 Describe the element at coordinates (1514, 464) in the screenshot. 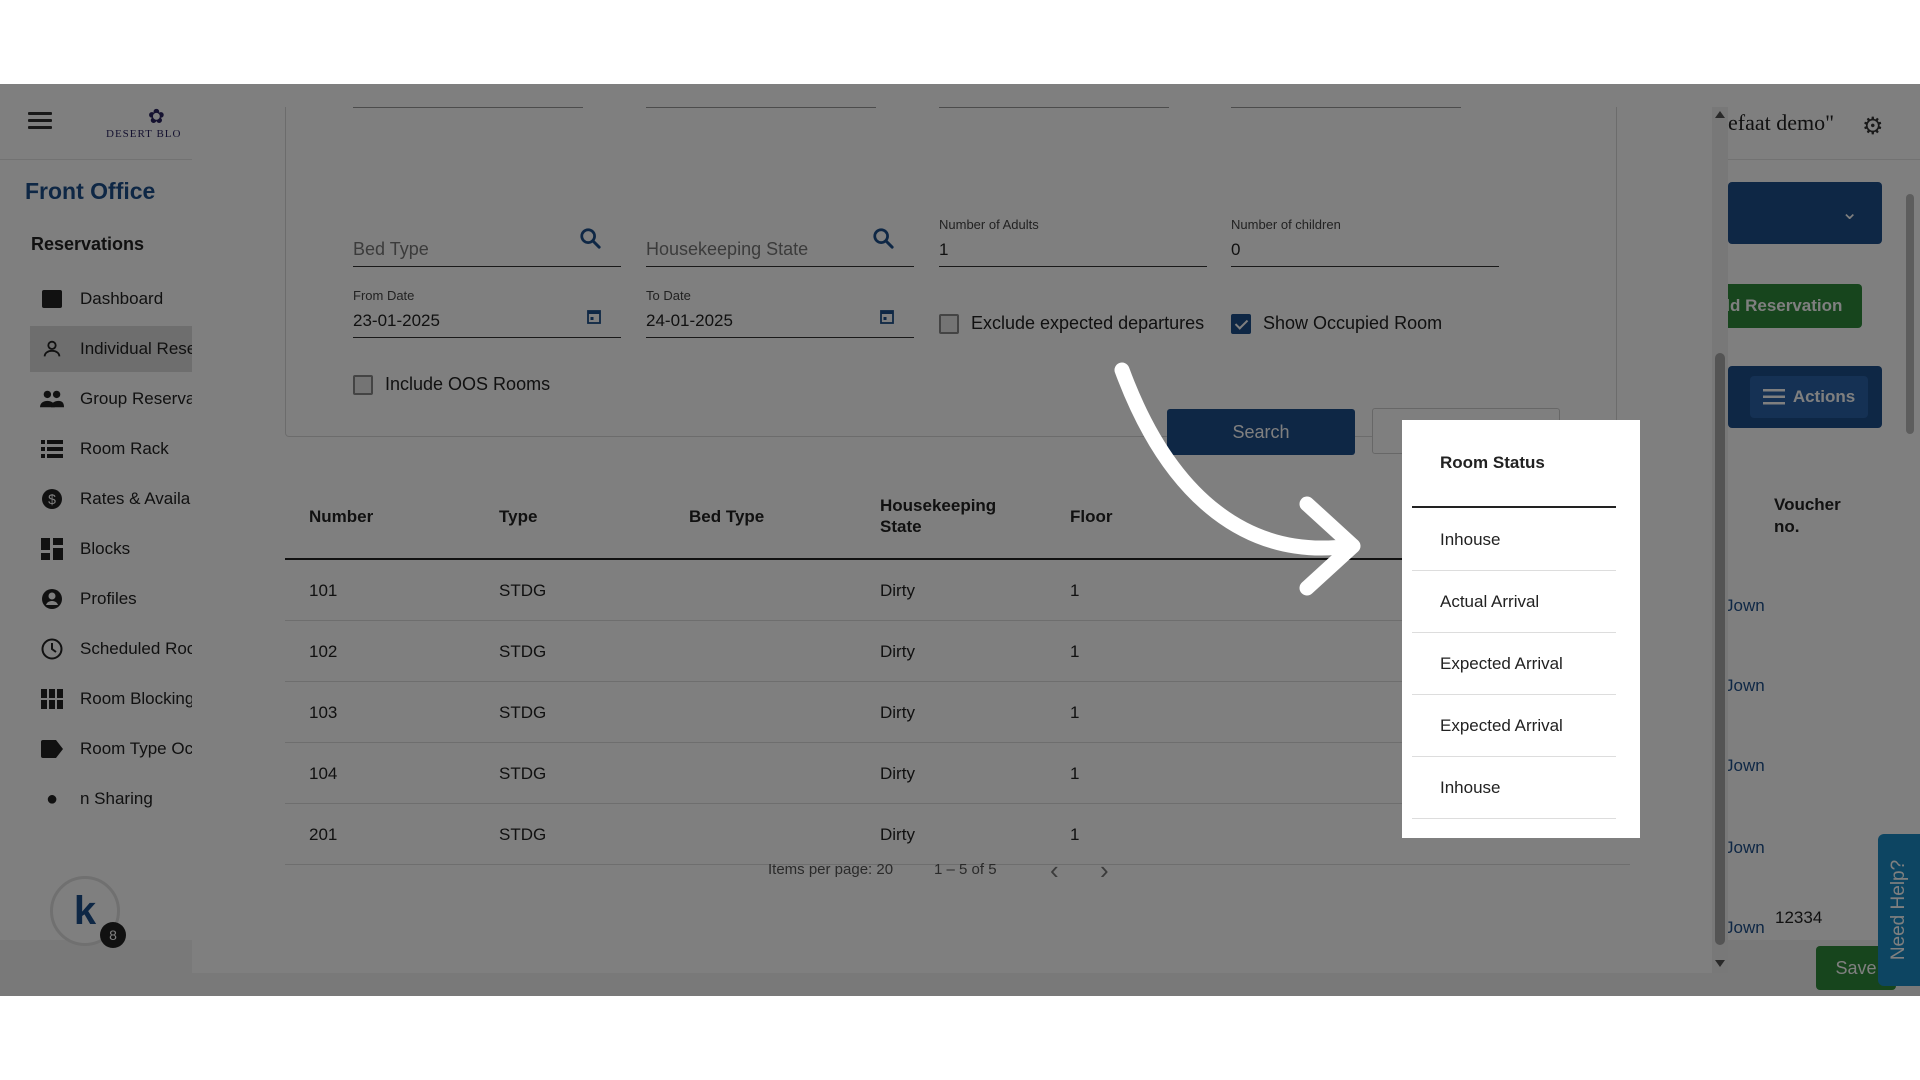

I see `column-header-room-status: Room Status` at that location.